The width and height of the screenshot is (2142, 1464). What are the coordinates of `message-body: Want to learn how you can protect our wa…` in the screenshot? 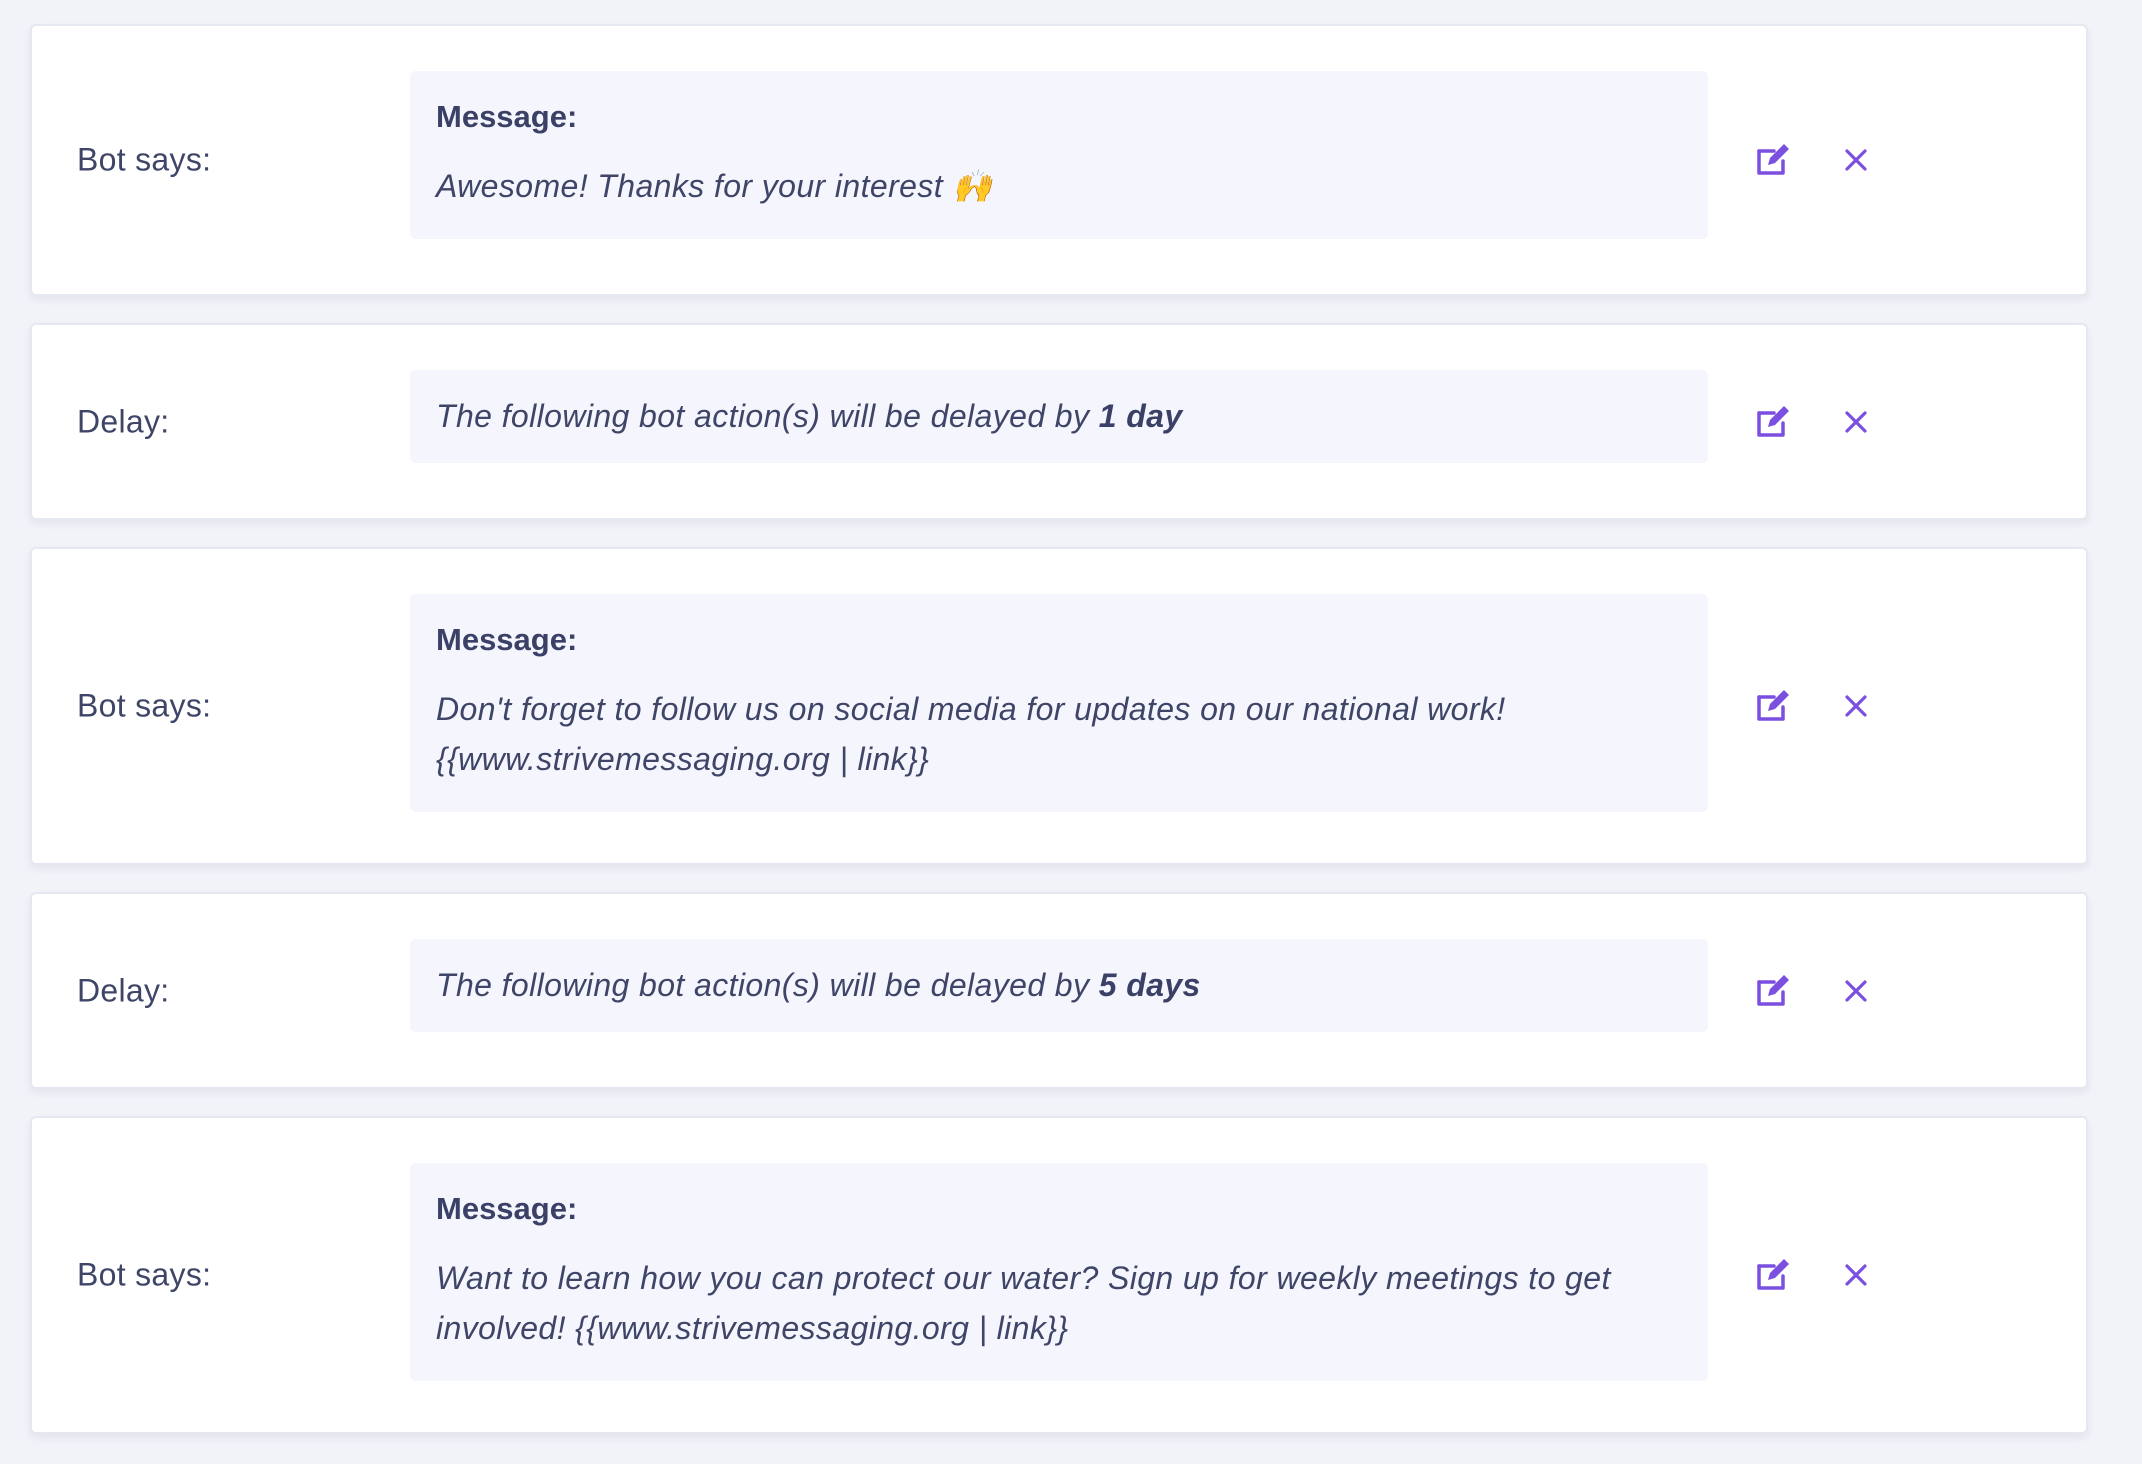 It's located at (1023, 1303).